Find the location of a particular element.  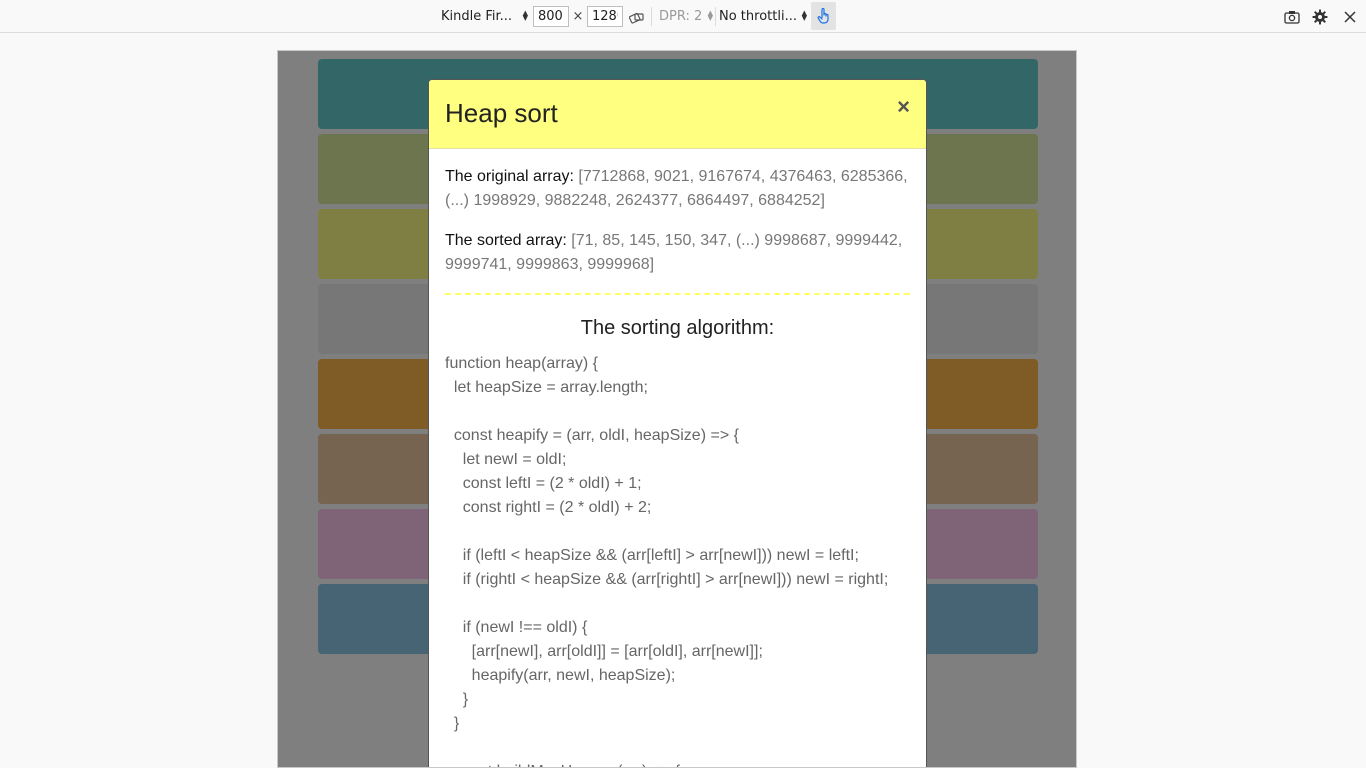

algorithm-heading: The sorting algorithm: is located at coordinates (677, 328).